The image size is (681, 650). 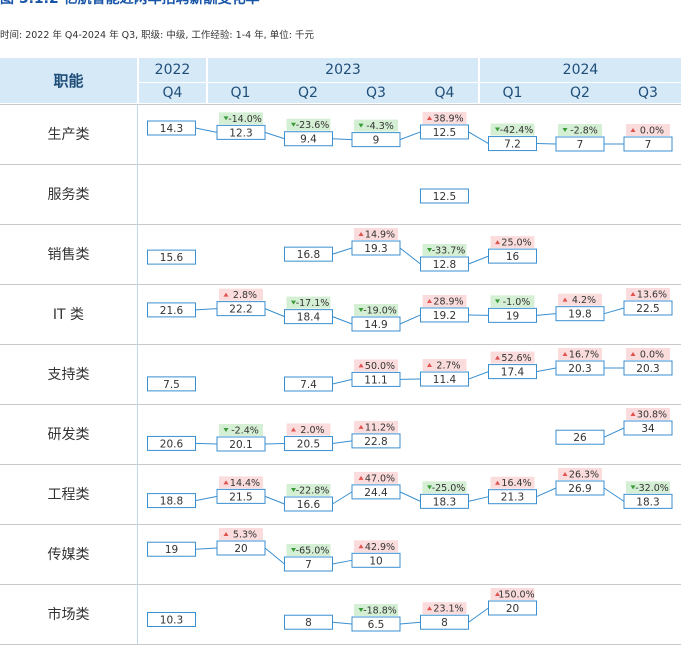 I want to click on change-percent: 13.6%, so click(x=652, y=295).